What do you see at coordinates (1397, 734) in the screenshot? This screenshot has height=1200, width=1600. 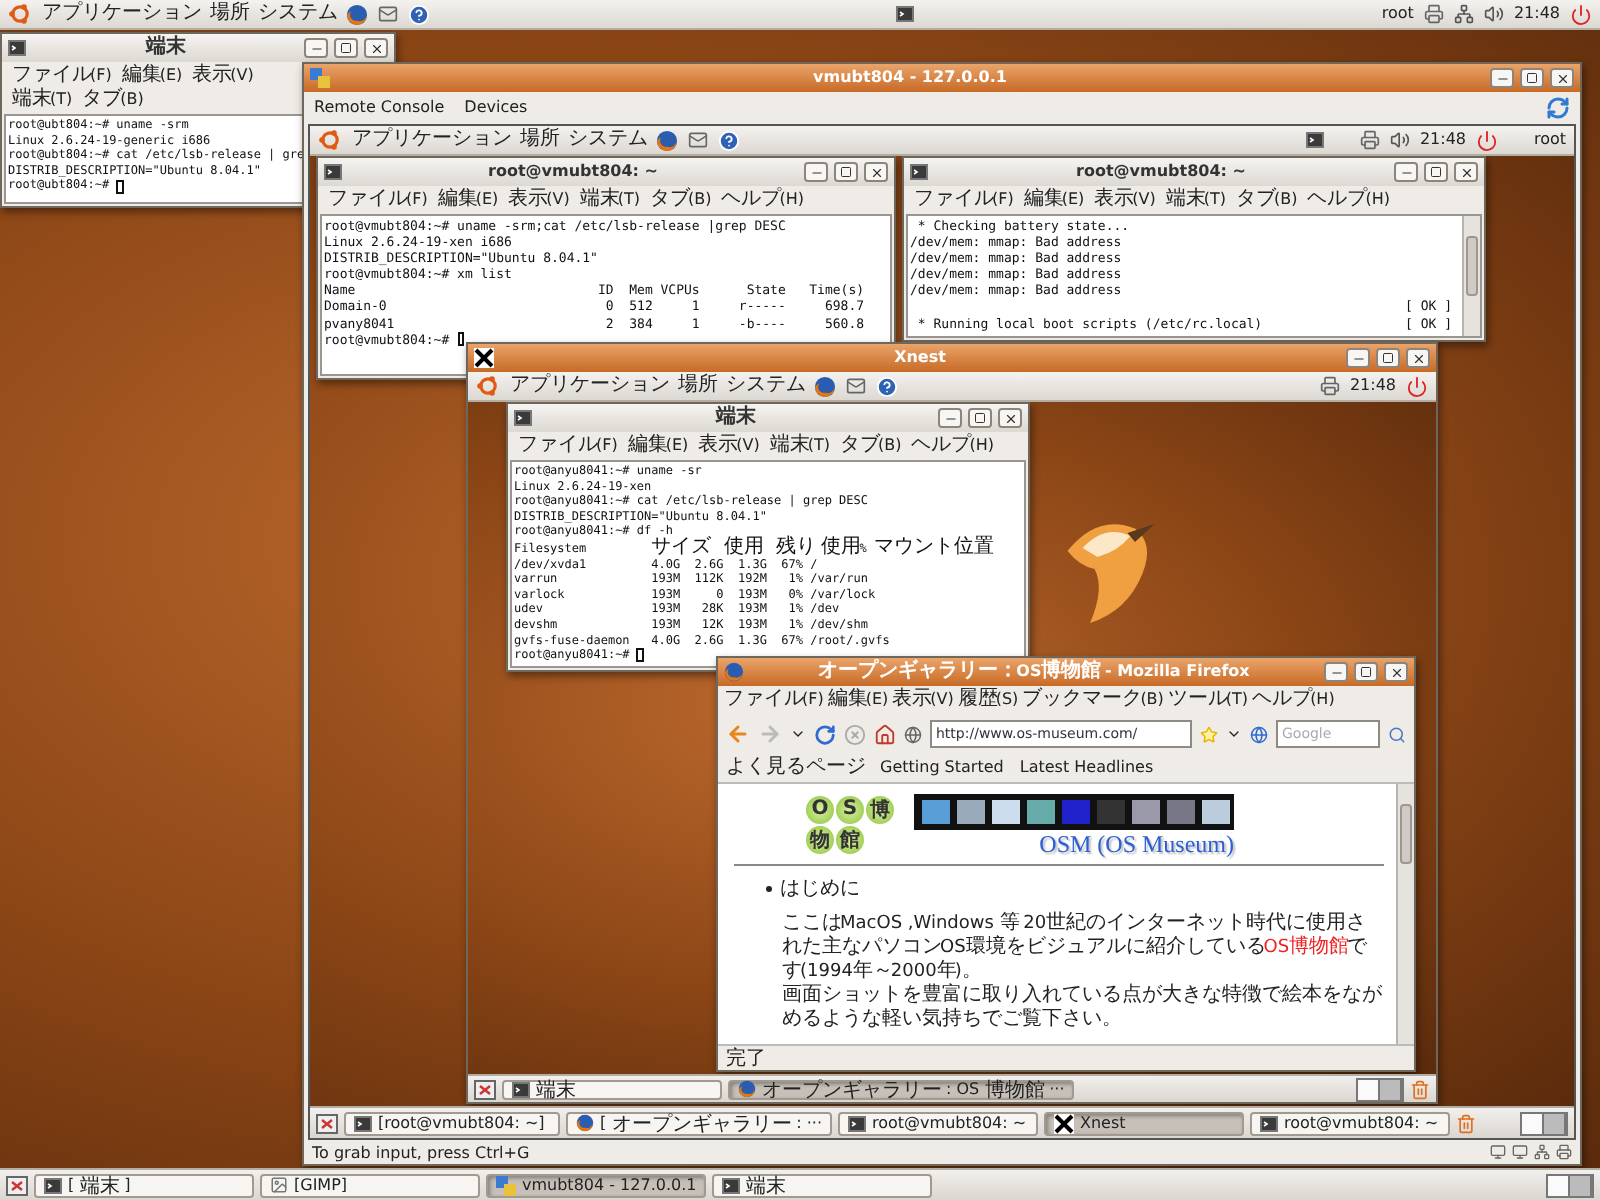 I see `search-icon` at bounding box center [1397, 734].